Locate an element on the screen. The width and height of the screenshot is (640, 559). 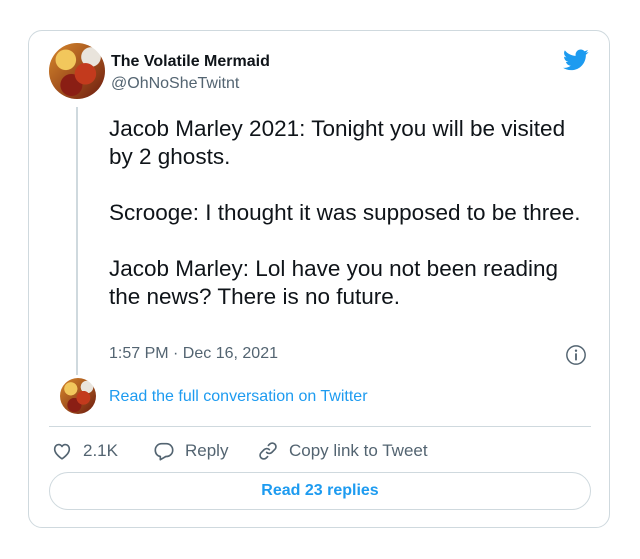
link-icon is located at coordinates (268, 451).